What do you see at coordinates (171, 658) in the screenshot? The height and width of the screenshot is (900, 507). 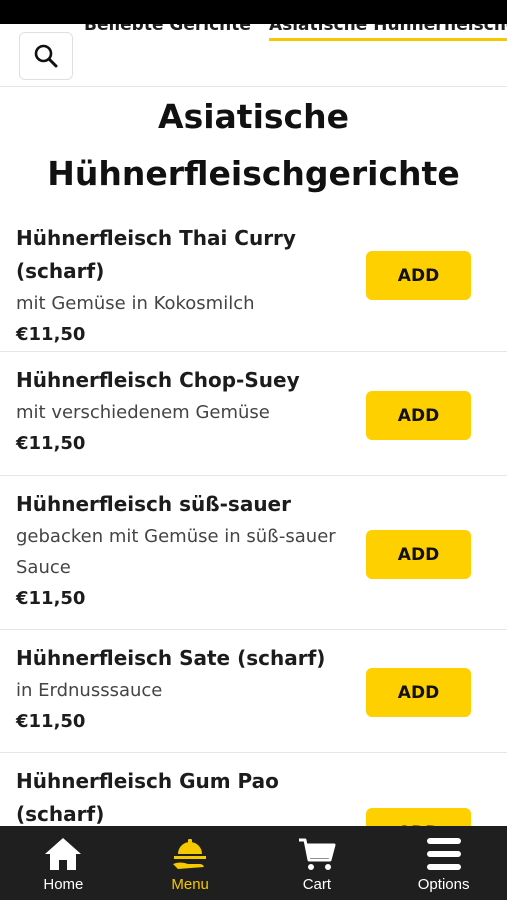 I see `dish-name: Hühnerfleisch Sate (scharf)` at bounding box center [171, 658].